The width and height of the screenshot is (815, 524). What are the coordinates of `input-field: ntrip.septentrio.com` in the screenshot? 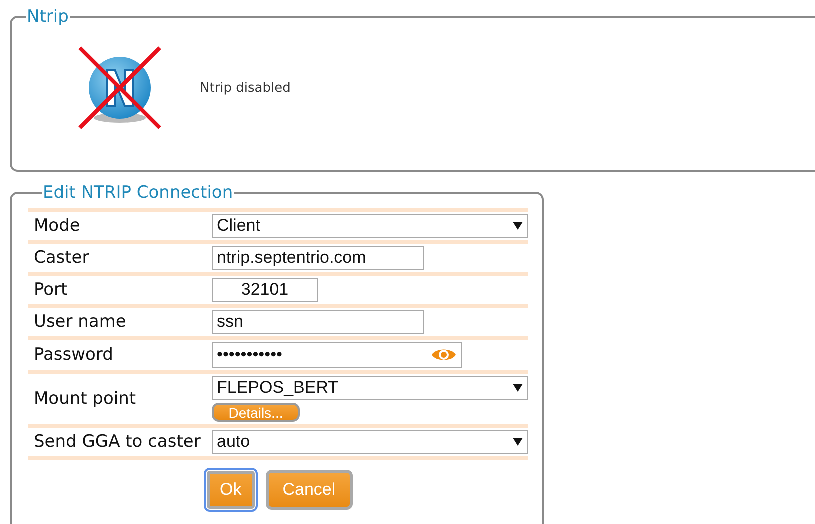 It's located at (318, 258).